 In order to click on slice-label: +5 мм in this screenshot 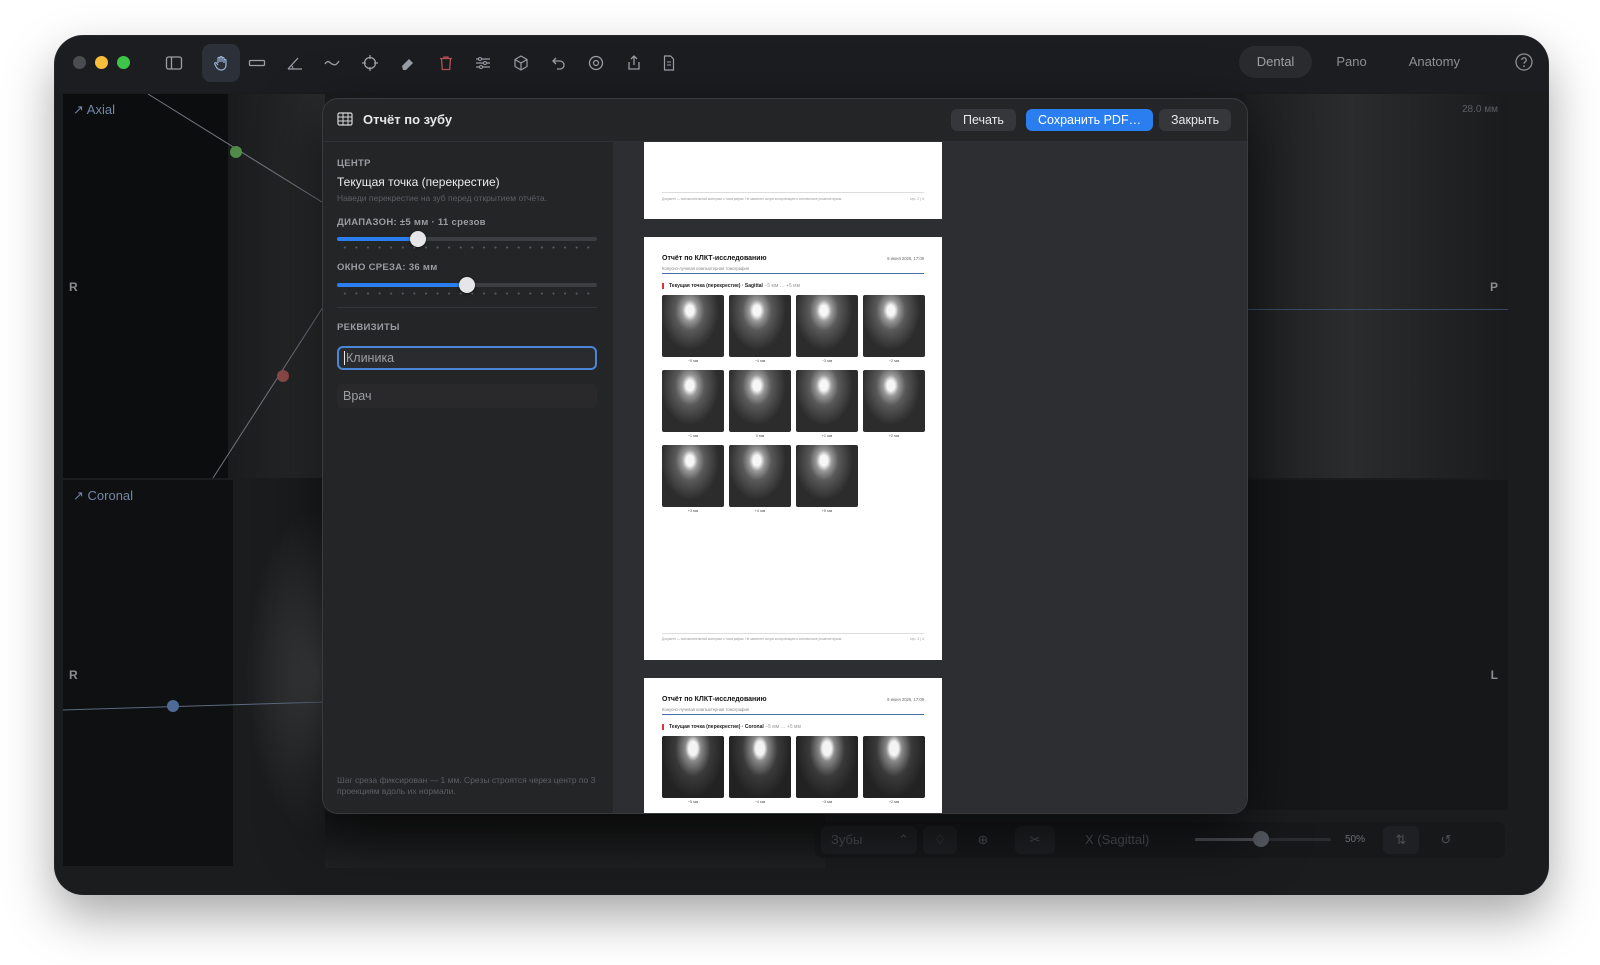, I will do `click(827, 511)`.